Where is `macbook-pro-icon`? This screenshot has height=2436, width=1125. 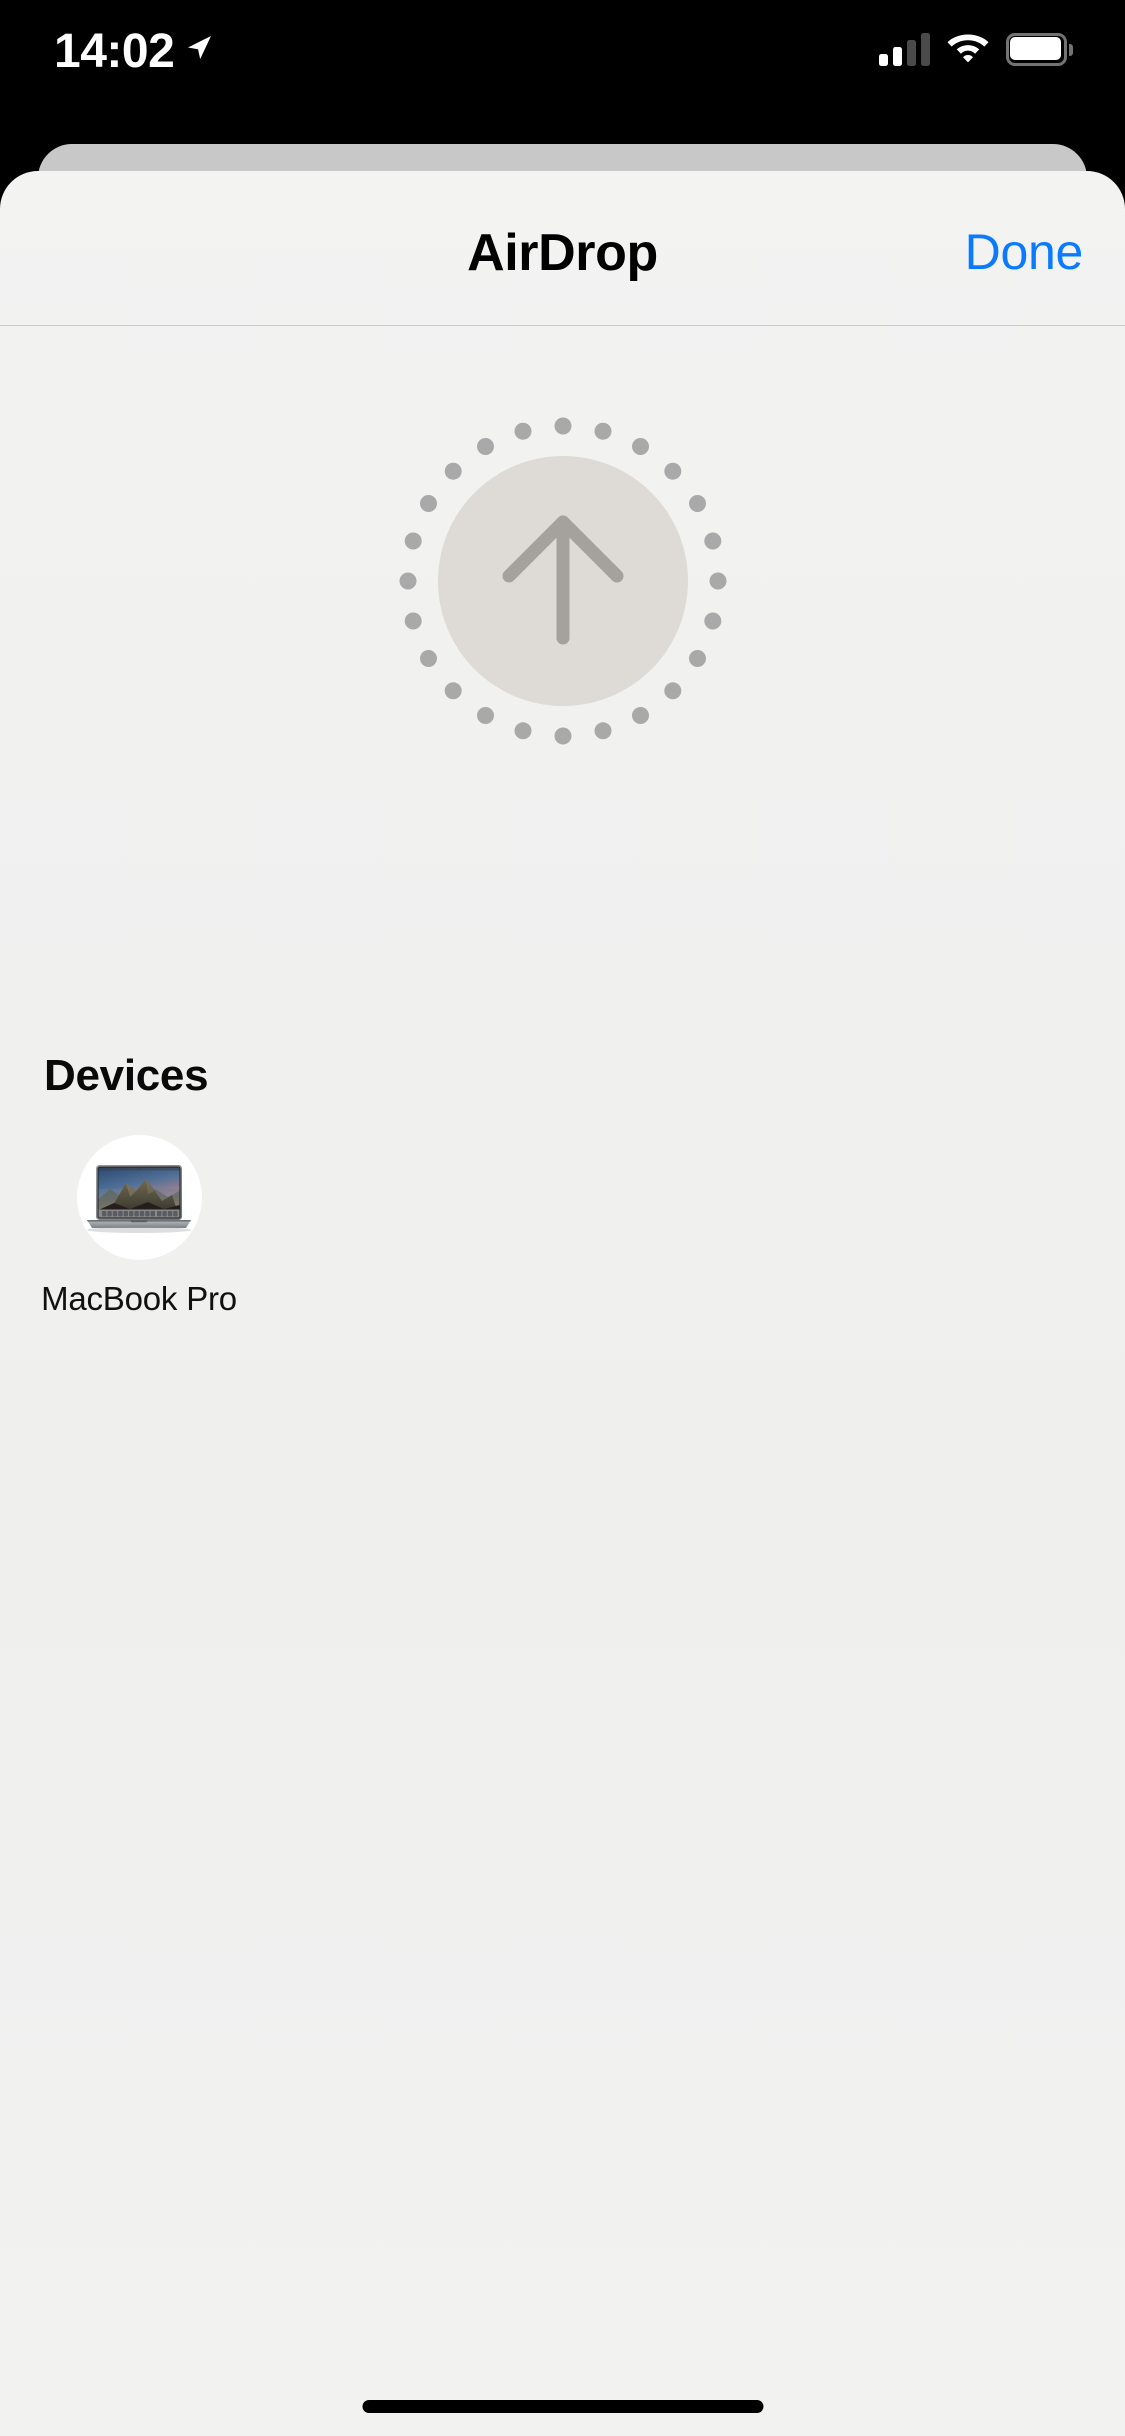
macbook-pro-icon is located at coordinates (139, 1197).